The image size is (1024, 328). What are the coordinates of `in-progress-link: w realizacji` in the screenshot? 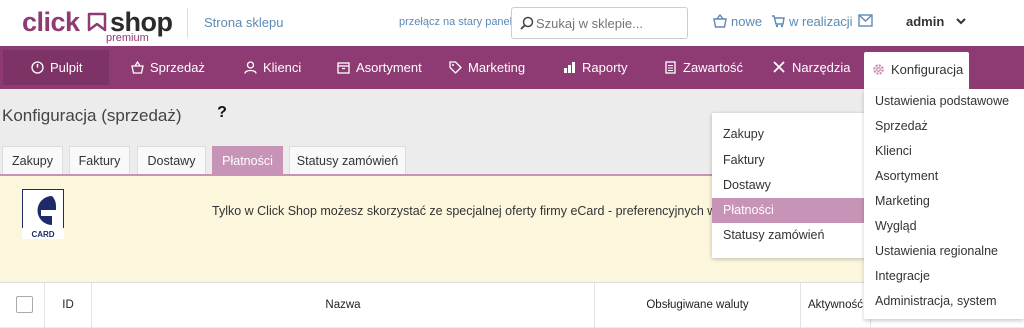 It's located at (812, 21).